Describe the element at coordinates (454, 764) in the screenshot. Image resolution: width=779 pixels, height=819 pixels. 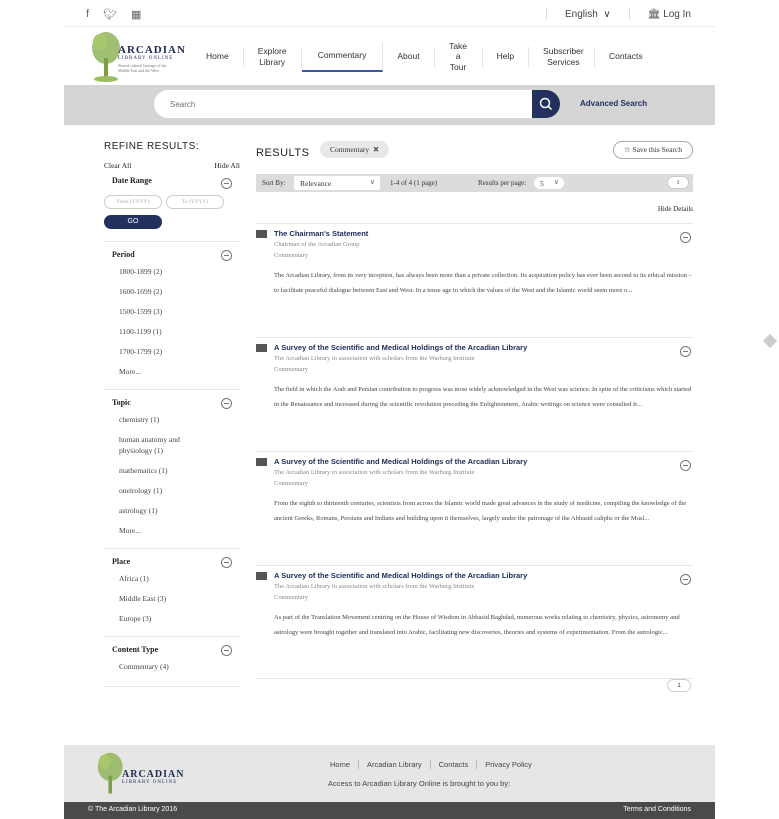
I see `footer-link-contacts: Contacts` at that location.